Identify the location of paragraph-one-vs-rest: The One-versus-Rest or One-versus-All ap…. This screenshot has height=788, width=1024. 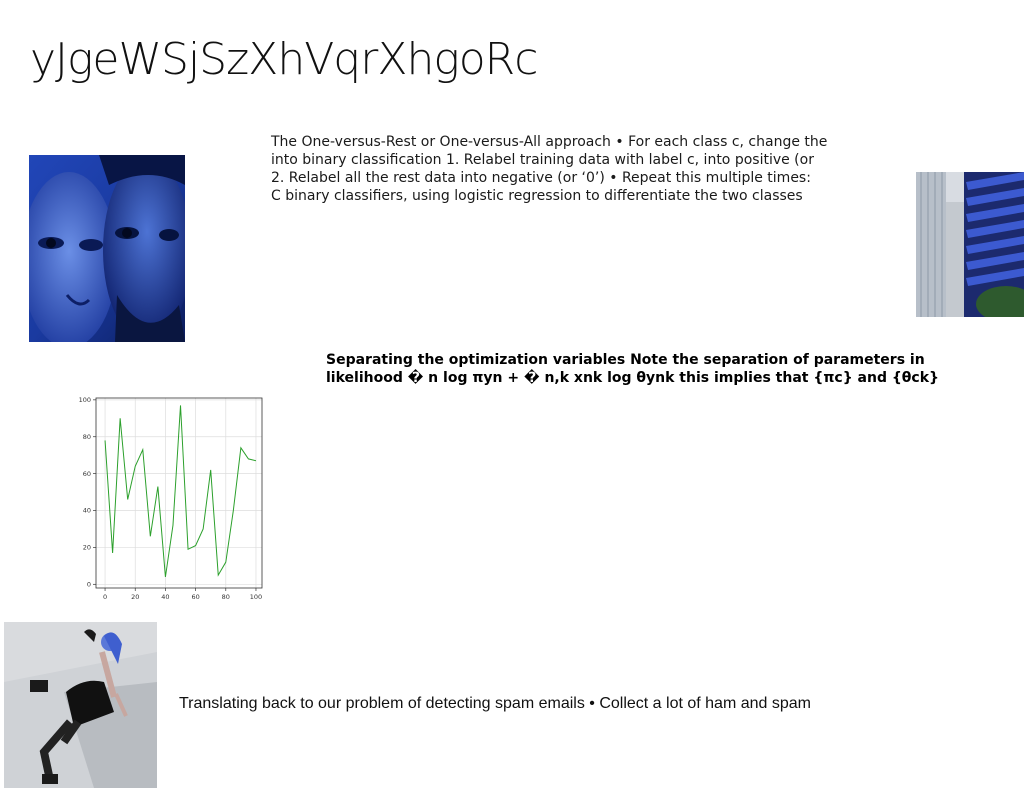
(566, 169).